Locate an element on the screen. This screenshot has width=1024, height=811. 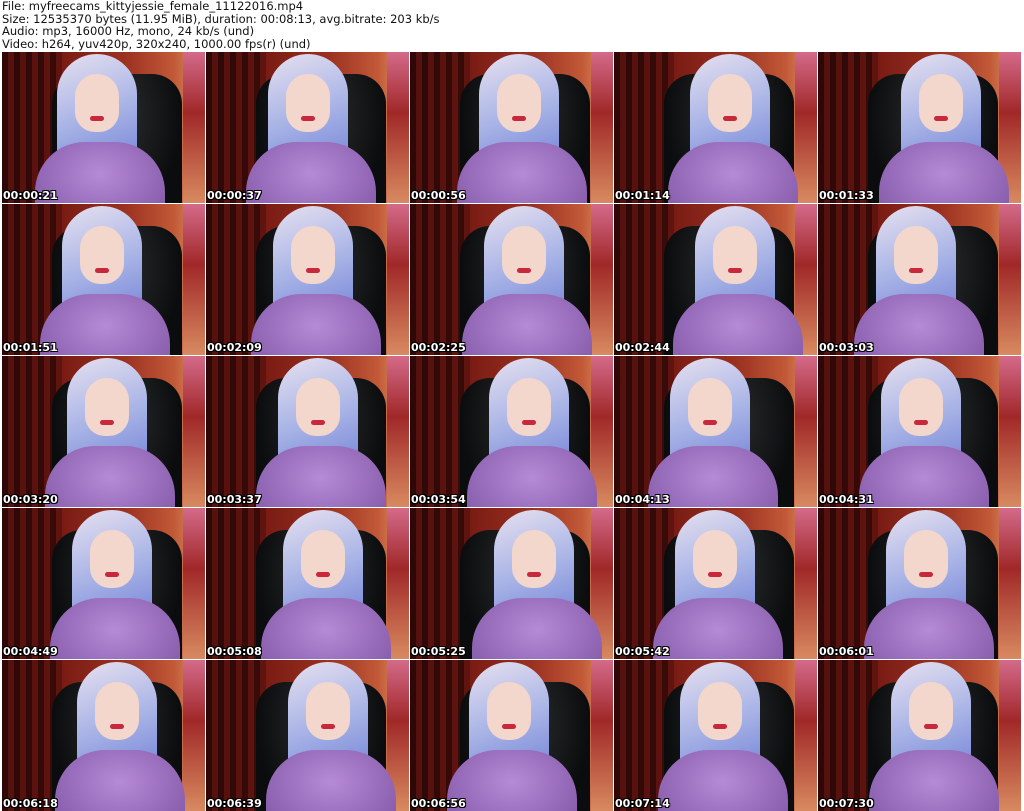
video-thumbnail: 00:01:14 is located at coordinates (715, 127).